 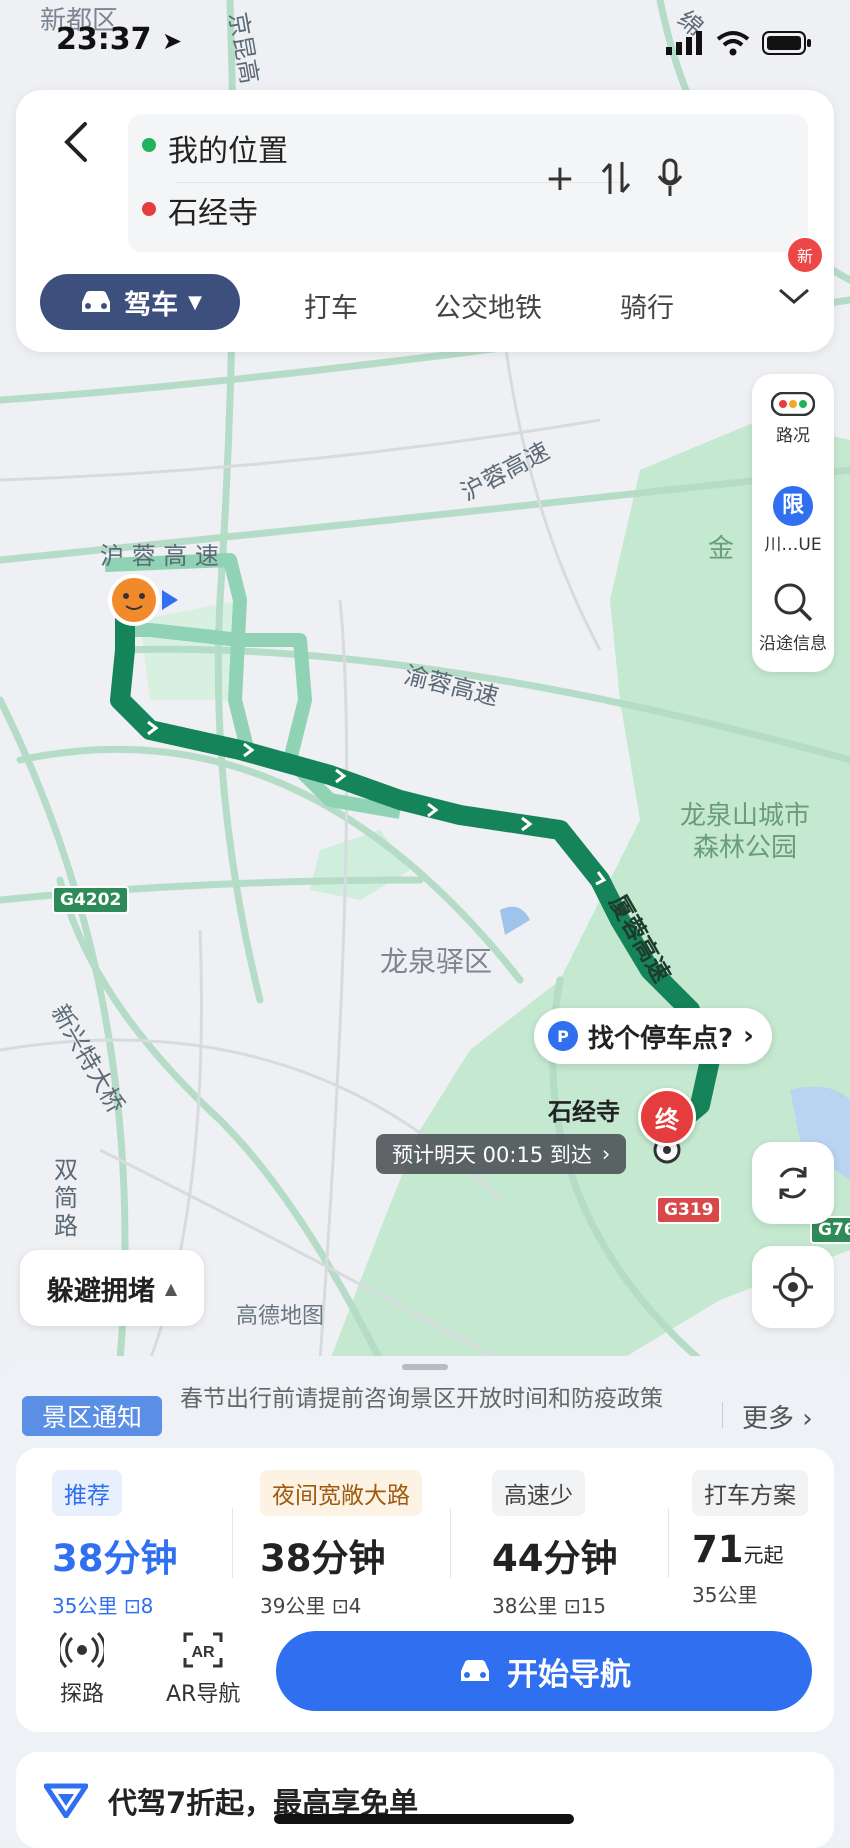 I want to click on parking-icon: P, so click(x=563, y=1036).